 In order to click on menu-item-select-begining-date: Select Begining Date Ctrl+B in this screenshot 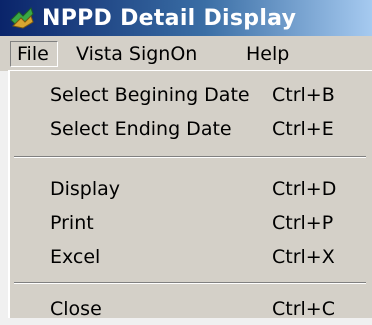, I will do `click(190, 95)`.